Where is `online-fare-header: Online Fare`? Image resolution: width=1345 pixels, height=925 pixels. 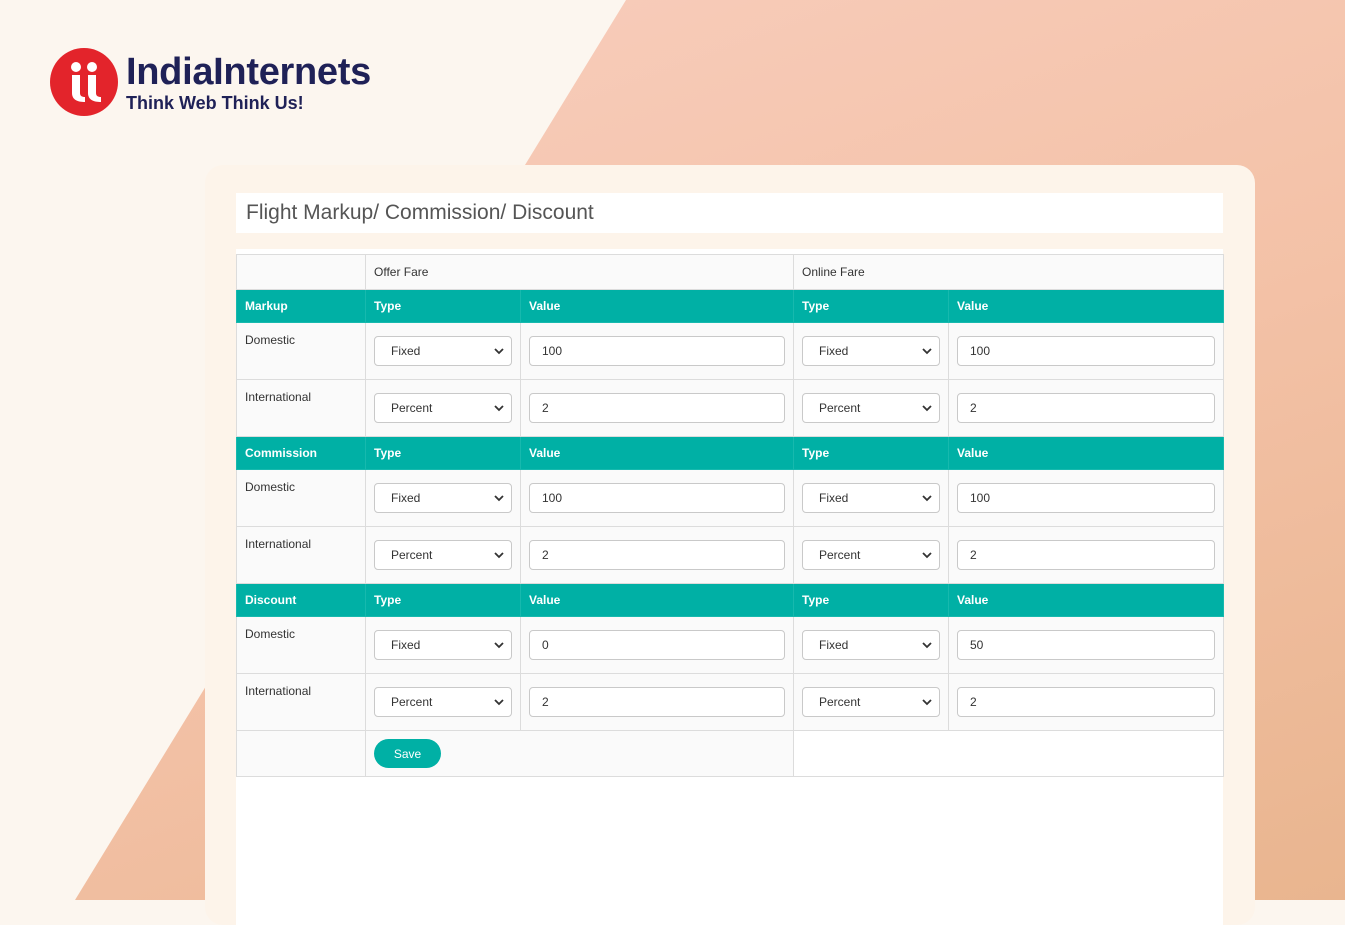
online-fare-header: Online Fare is located at coordinates (1008, 272).